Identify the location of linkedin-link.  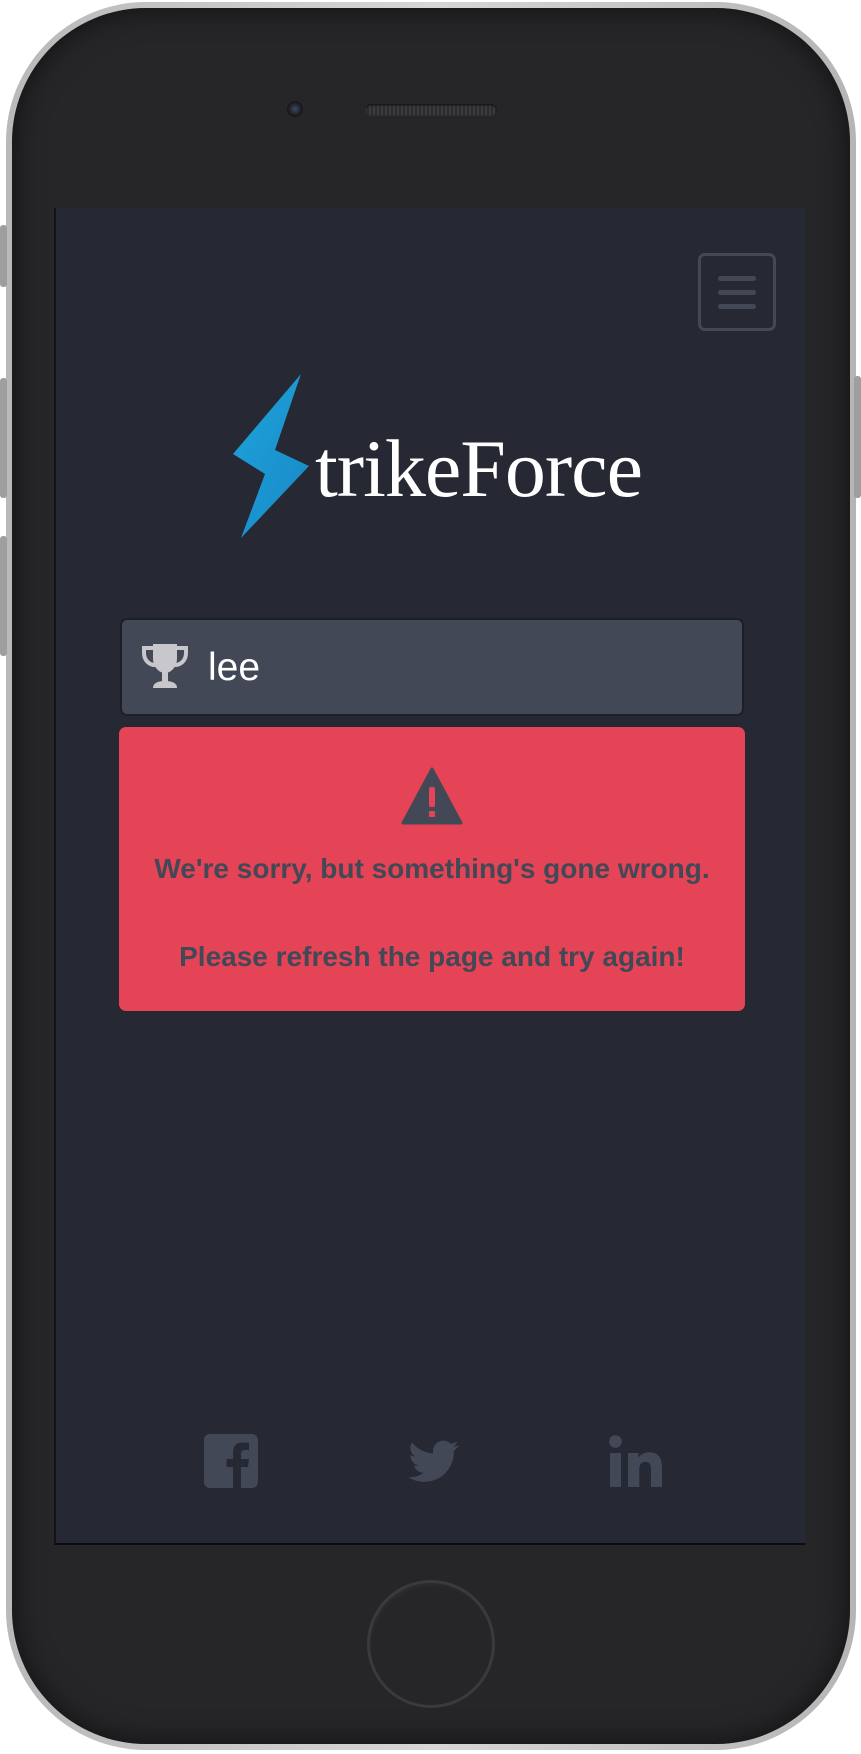
(636, 1461).